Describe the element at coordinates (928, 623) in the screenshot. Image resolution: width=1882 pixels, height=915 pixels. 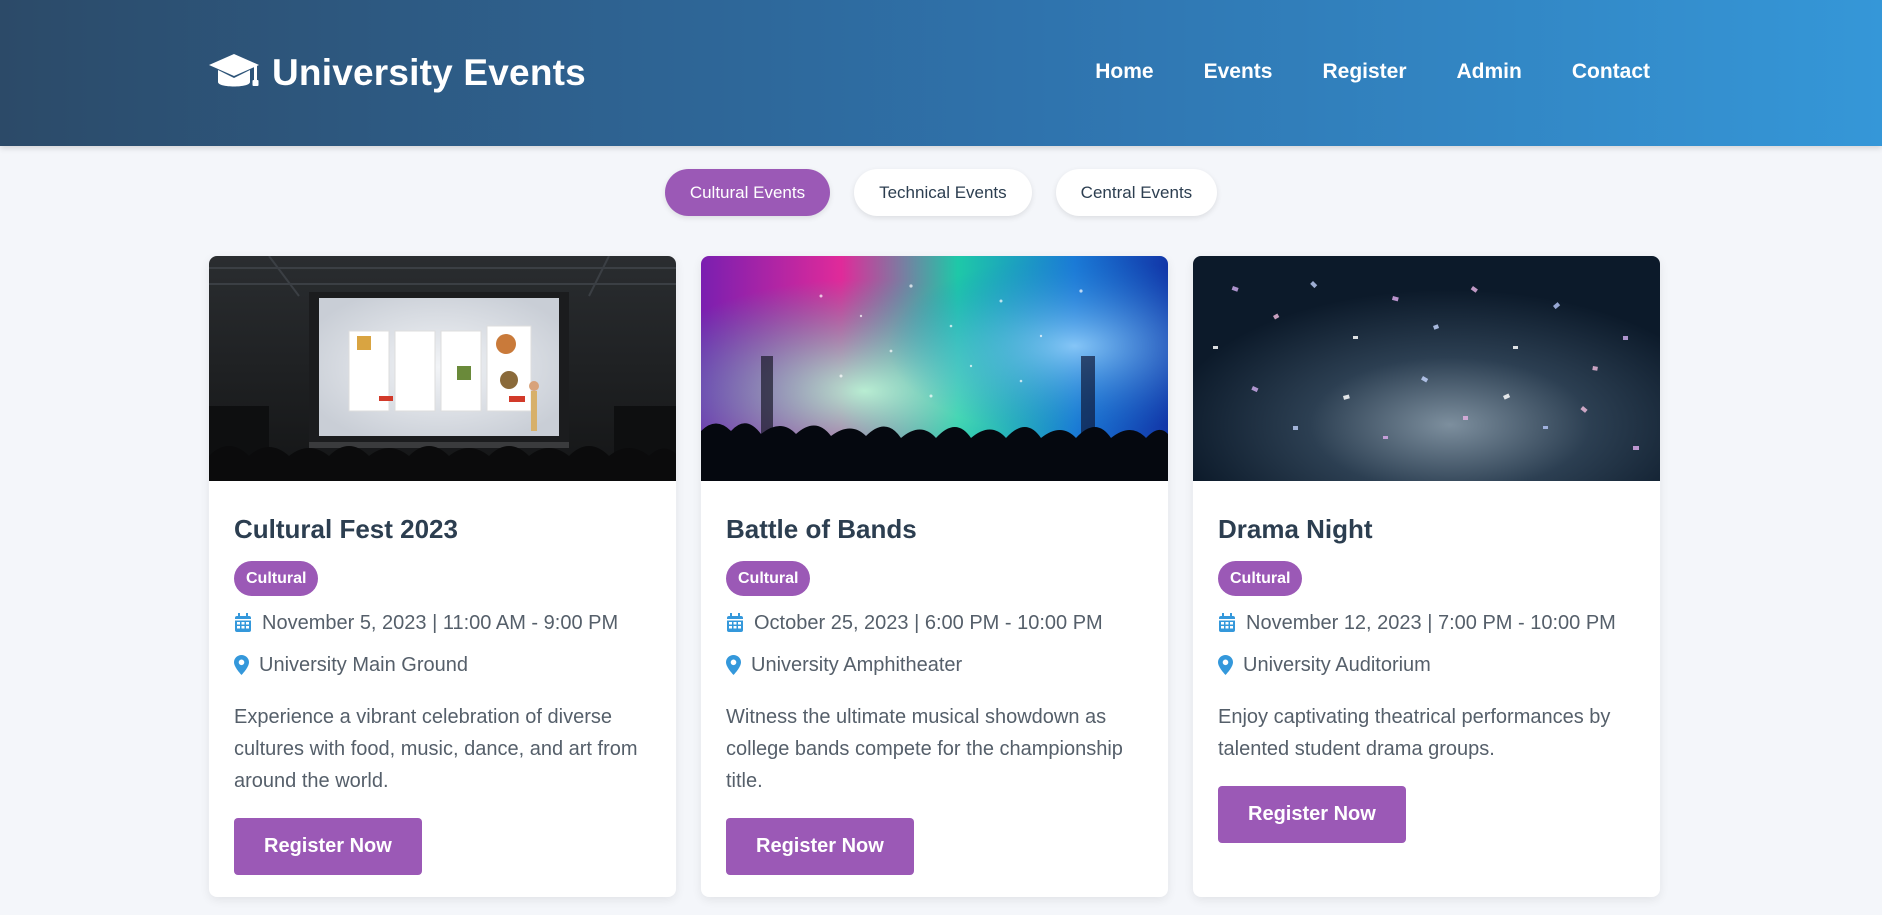
I see `event-datetime-text: October 25, 2023 | 6:00 PM - 10:00 PM` at that location.